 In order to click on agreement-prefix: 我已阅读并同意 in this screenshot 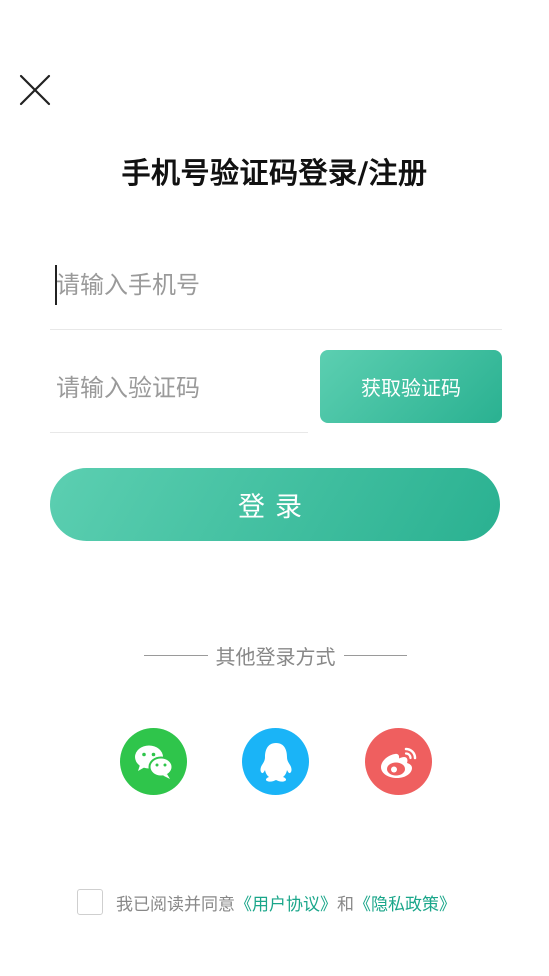, I will do `click(175, 904)`.